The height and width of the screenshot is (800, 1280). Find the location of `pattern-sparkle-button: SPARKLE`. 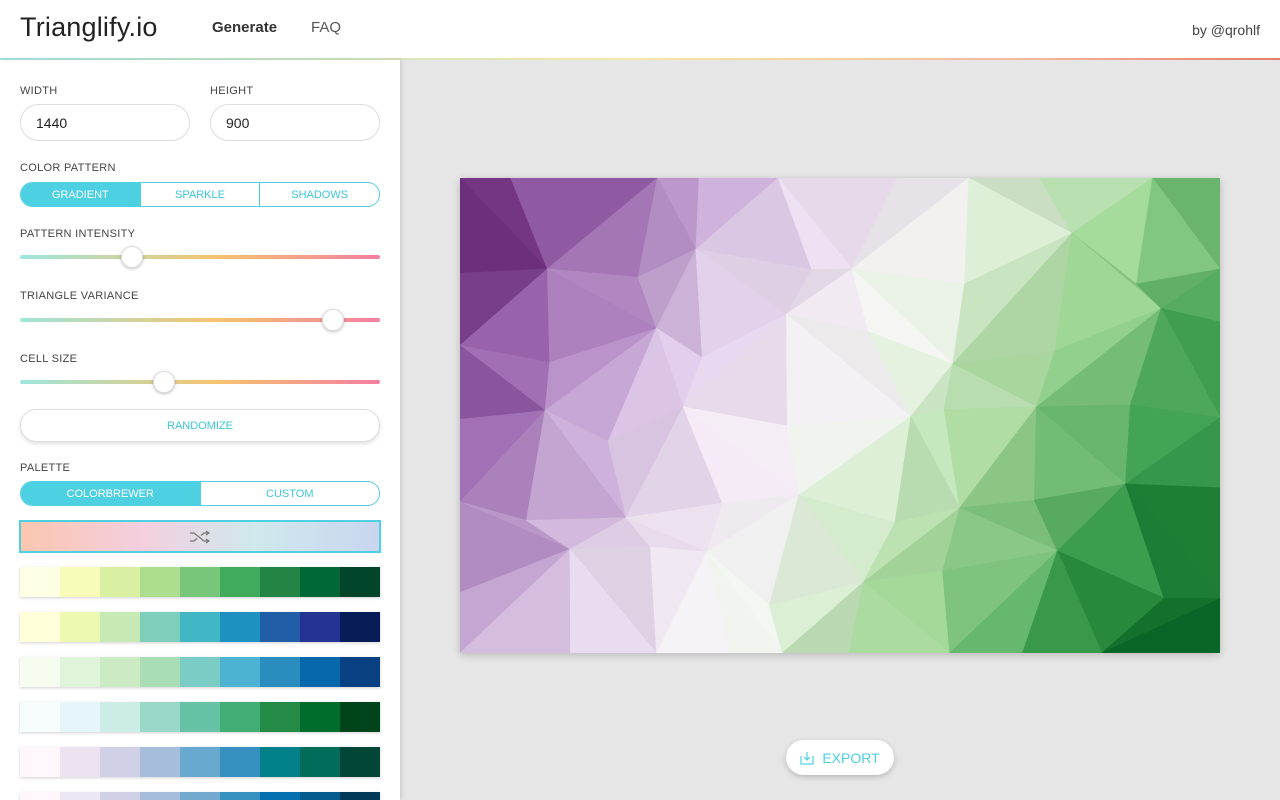

pattern-sparkle-button: SPARKLE is located at coordinates (200, 194).